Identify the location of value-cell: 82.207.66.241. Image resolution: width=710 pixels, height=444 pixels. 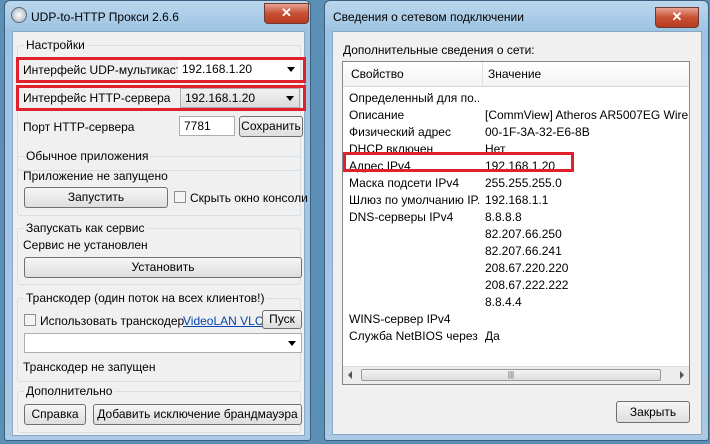
(523, 251).